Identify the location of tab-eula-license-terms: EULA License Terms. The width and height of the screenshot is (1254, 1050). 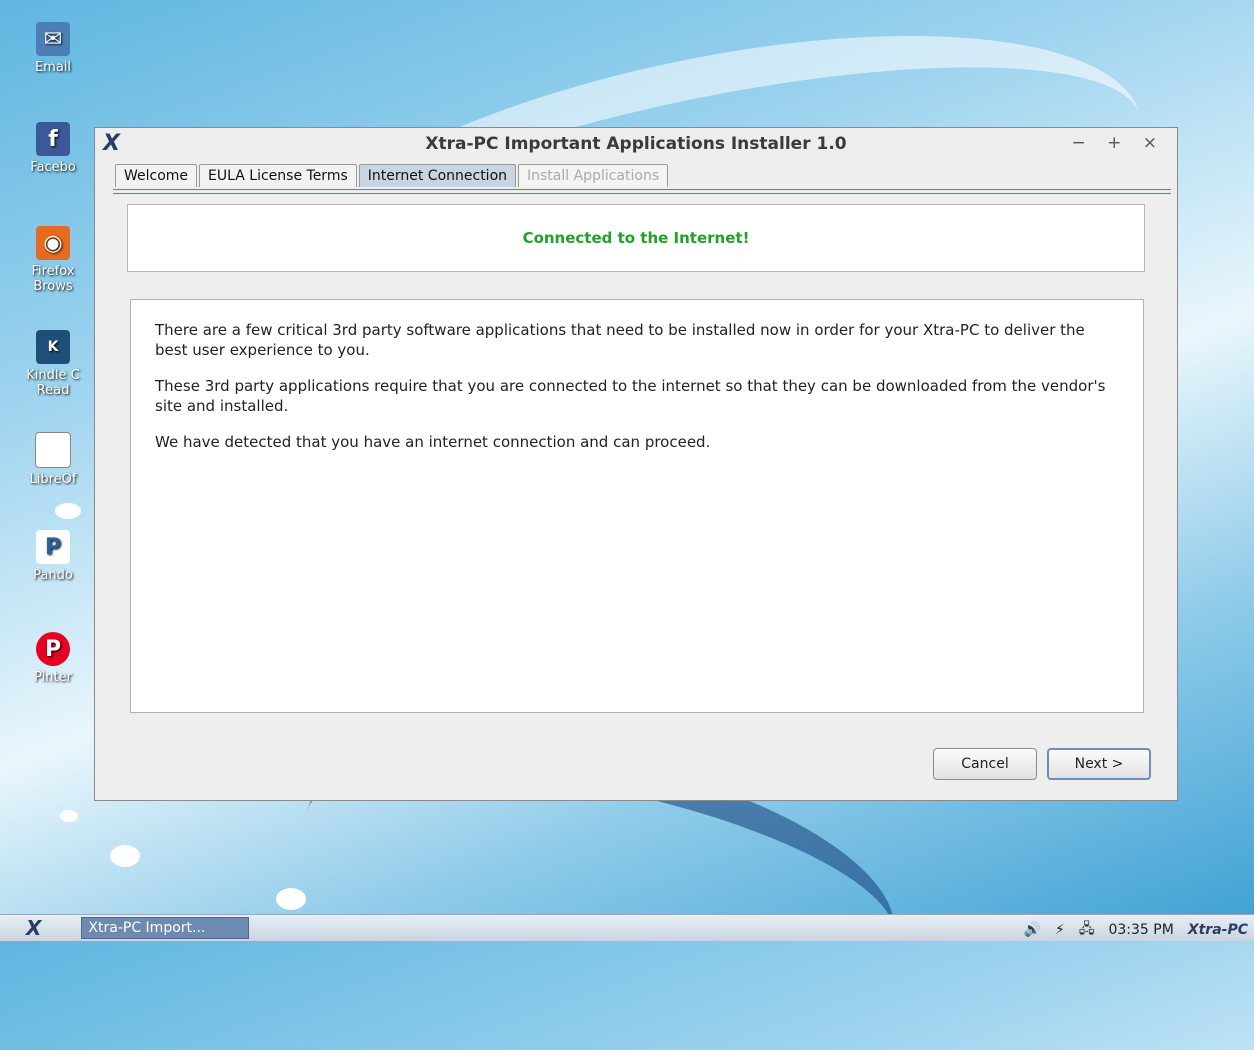
(278, 175).